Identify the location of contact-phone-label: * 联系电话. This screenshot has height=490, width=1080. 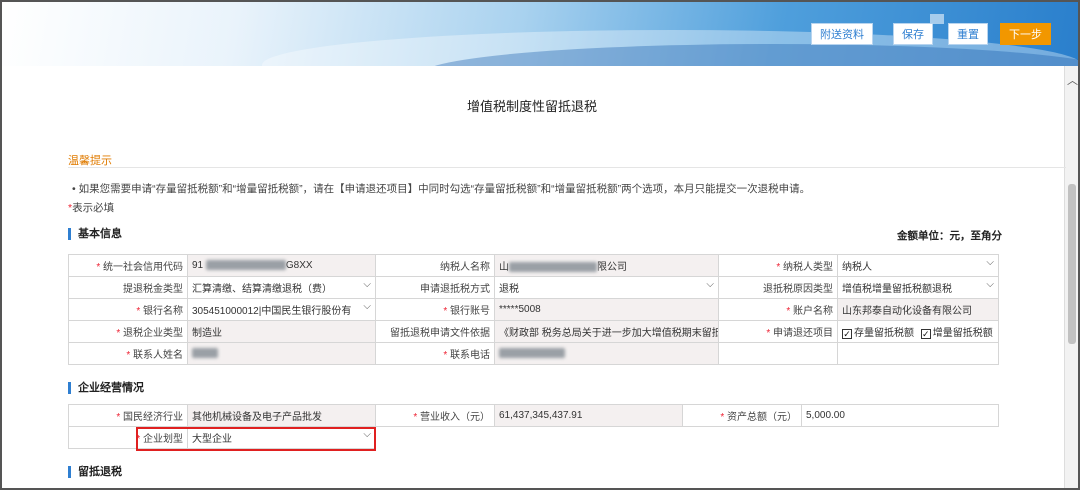
(435, 353).